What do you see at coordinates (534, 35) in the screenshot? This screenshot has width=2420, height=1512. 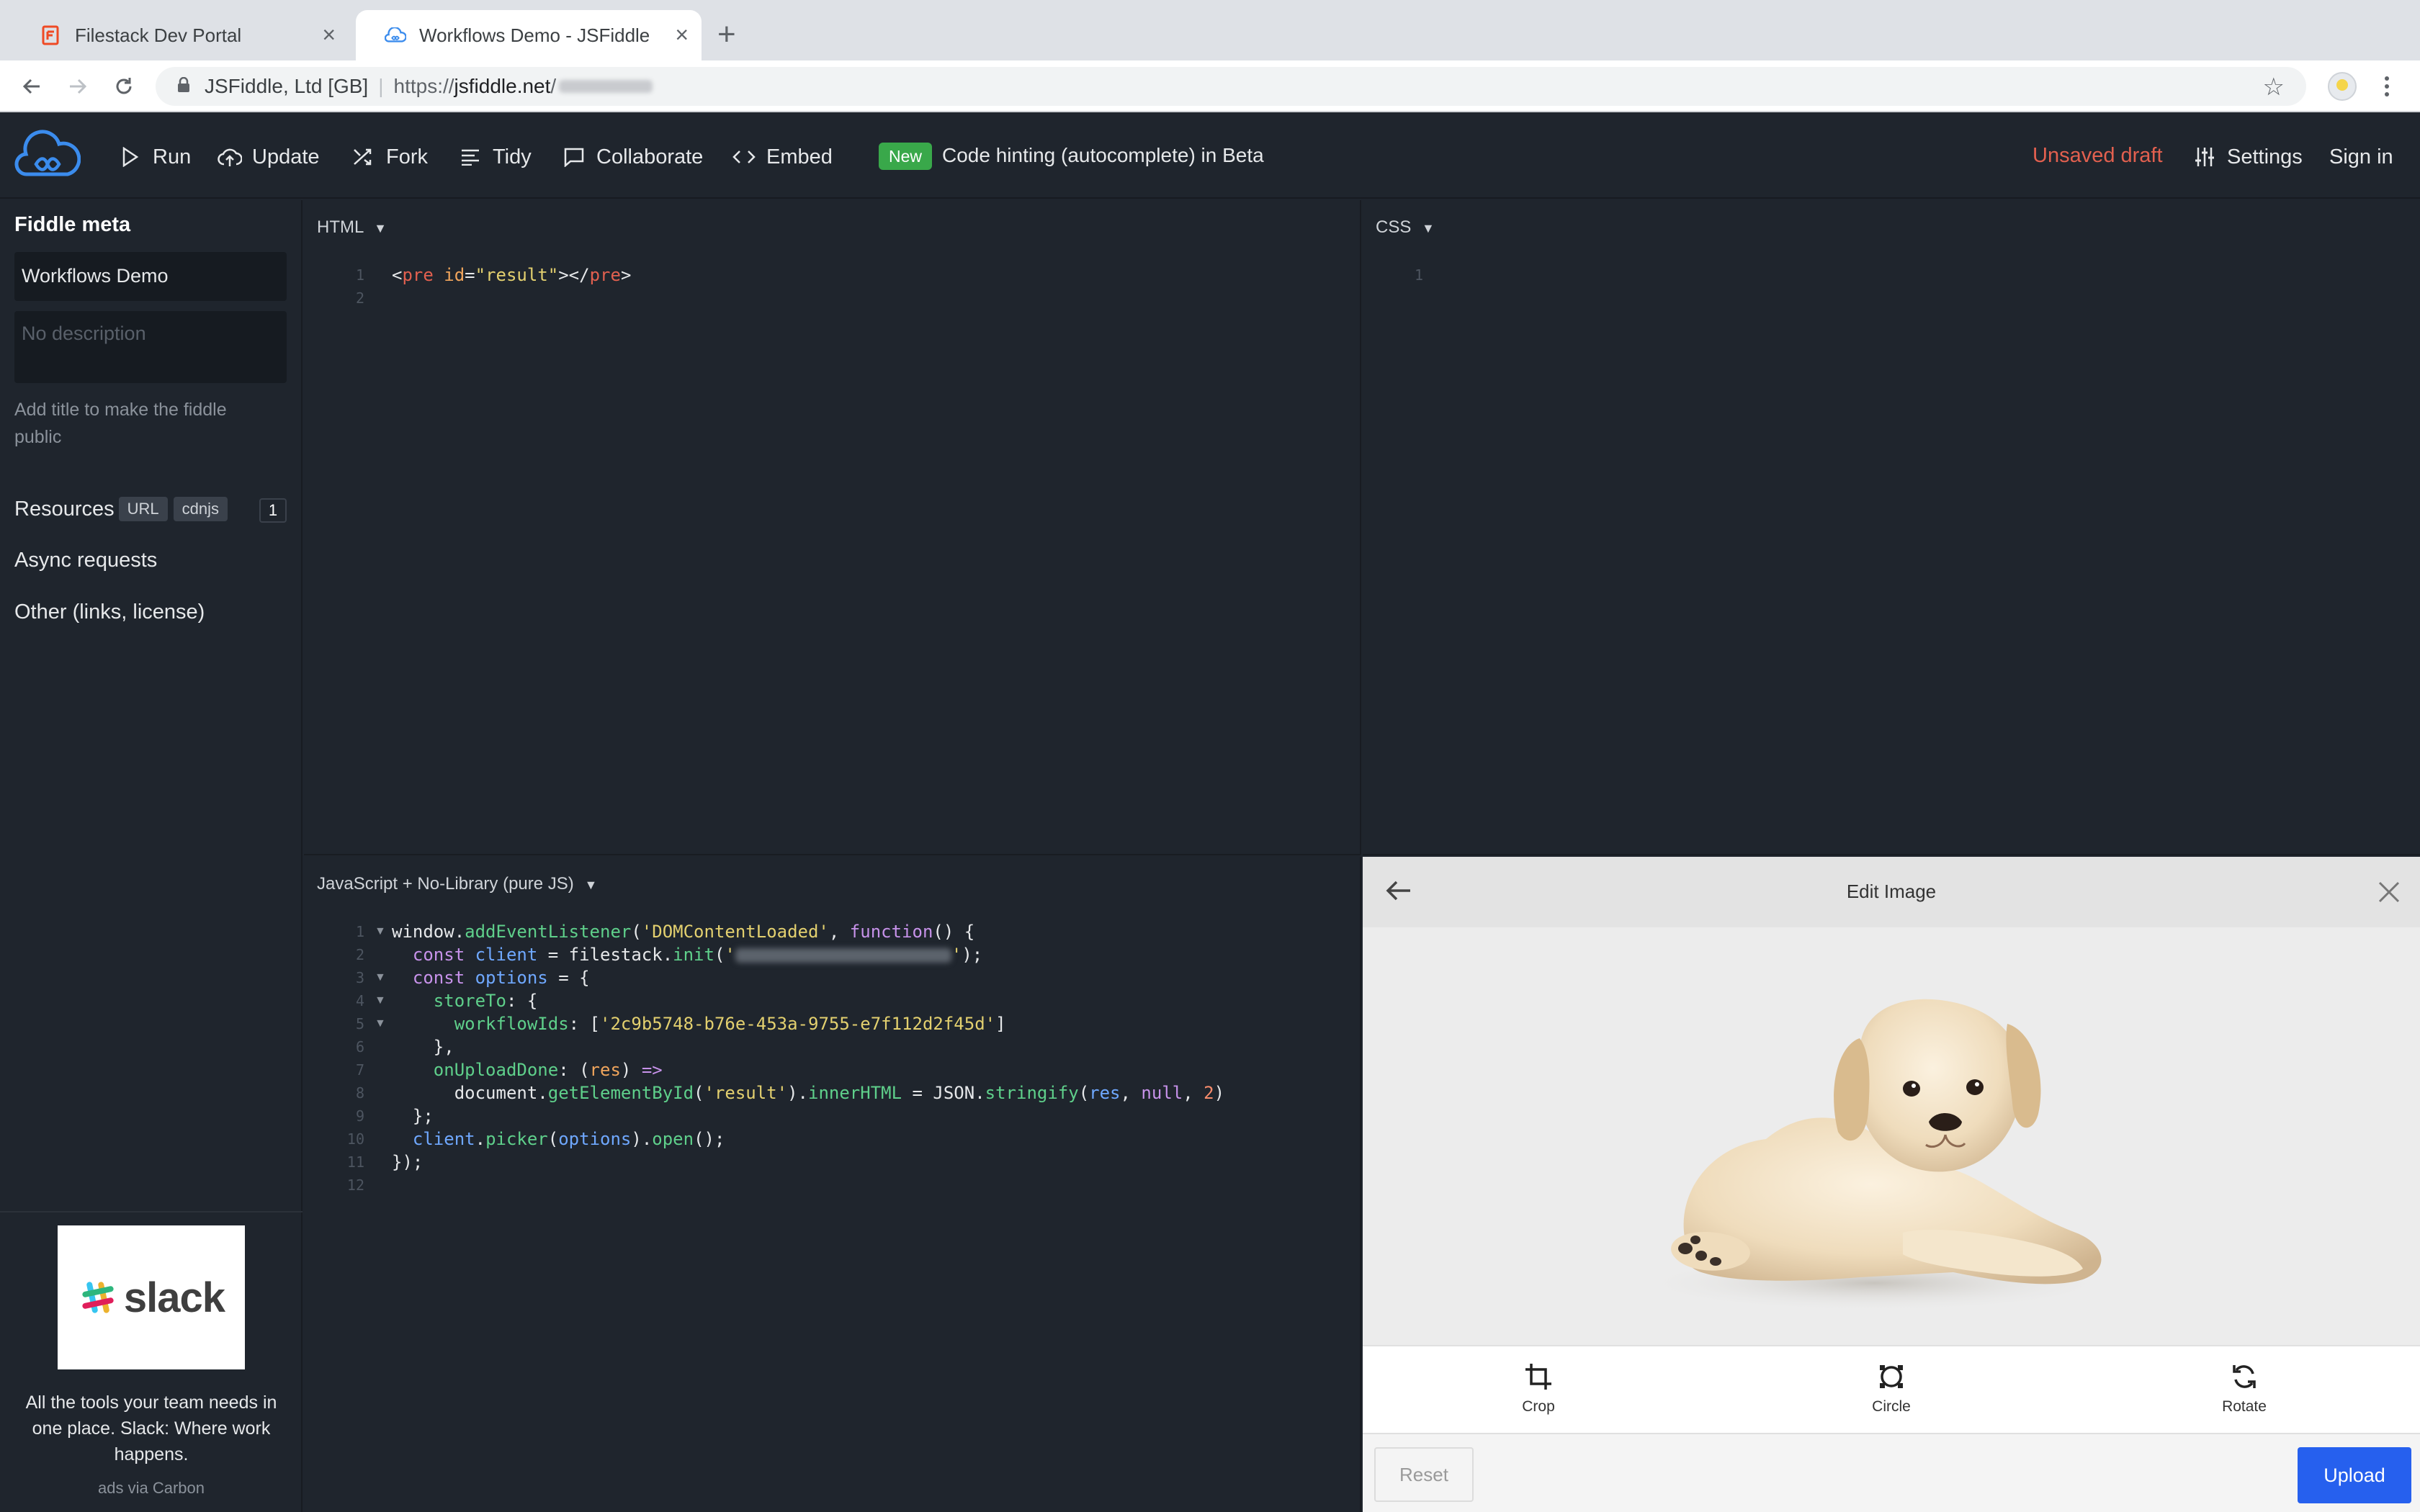 I see `tab-label: Workflows Demo - JSFiddle` at bounding box center [534, 35].